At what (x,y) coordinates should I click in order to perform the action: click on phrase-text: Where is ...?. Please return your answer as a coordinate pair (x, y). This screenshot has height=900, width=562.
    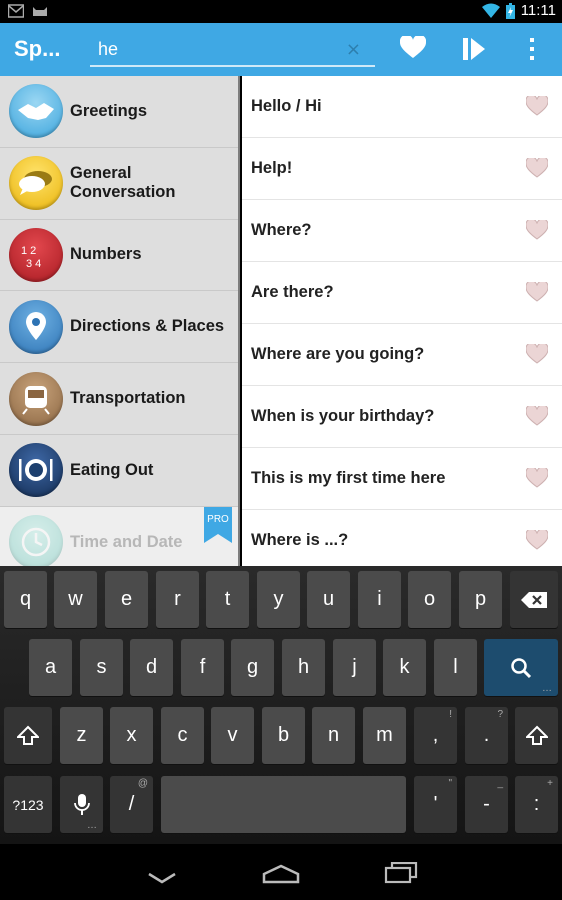
    Looking at the image, I should click on (300, 540).